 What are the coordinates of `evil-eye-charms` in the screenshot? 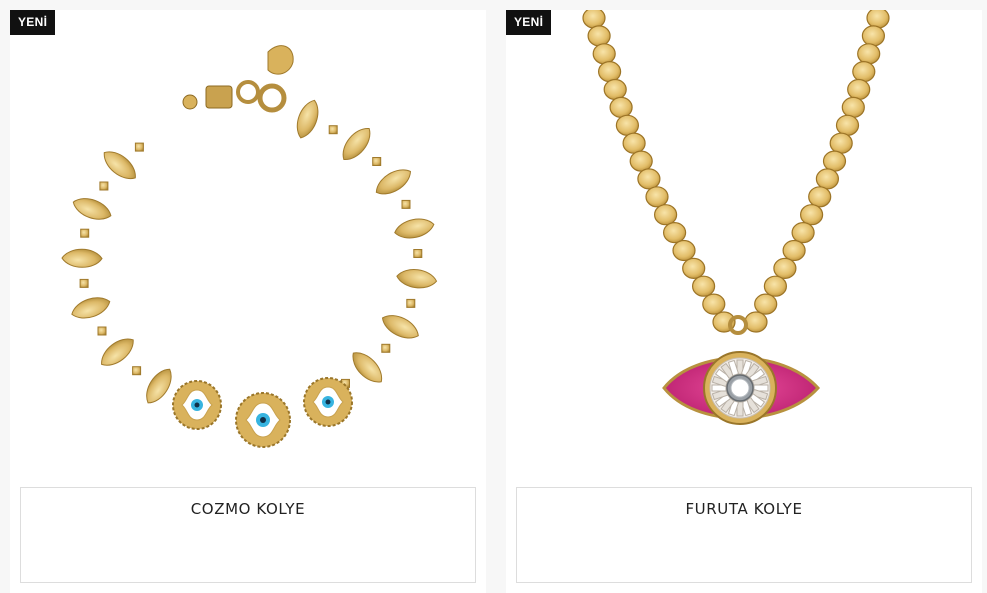 It's located at (262, 412).